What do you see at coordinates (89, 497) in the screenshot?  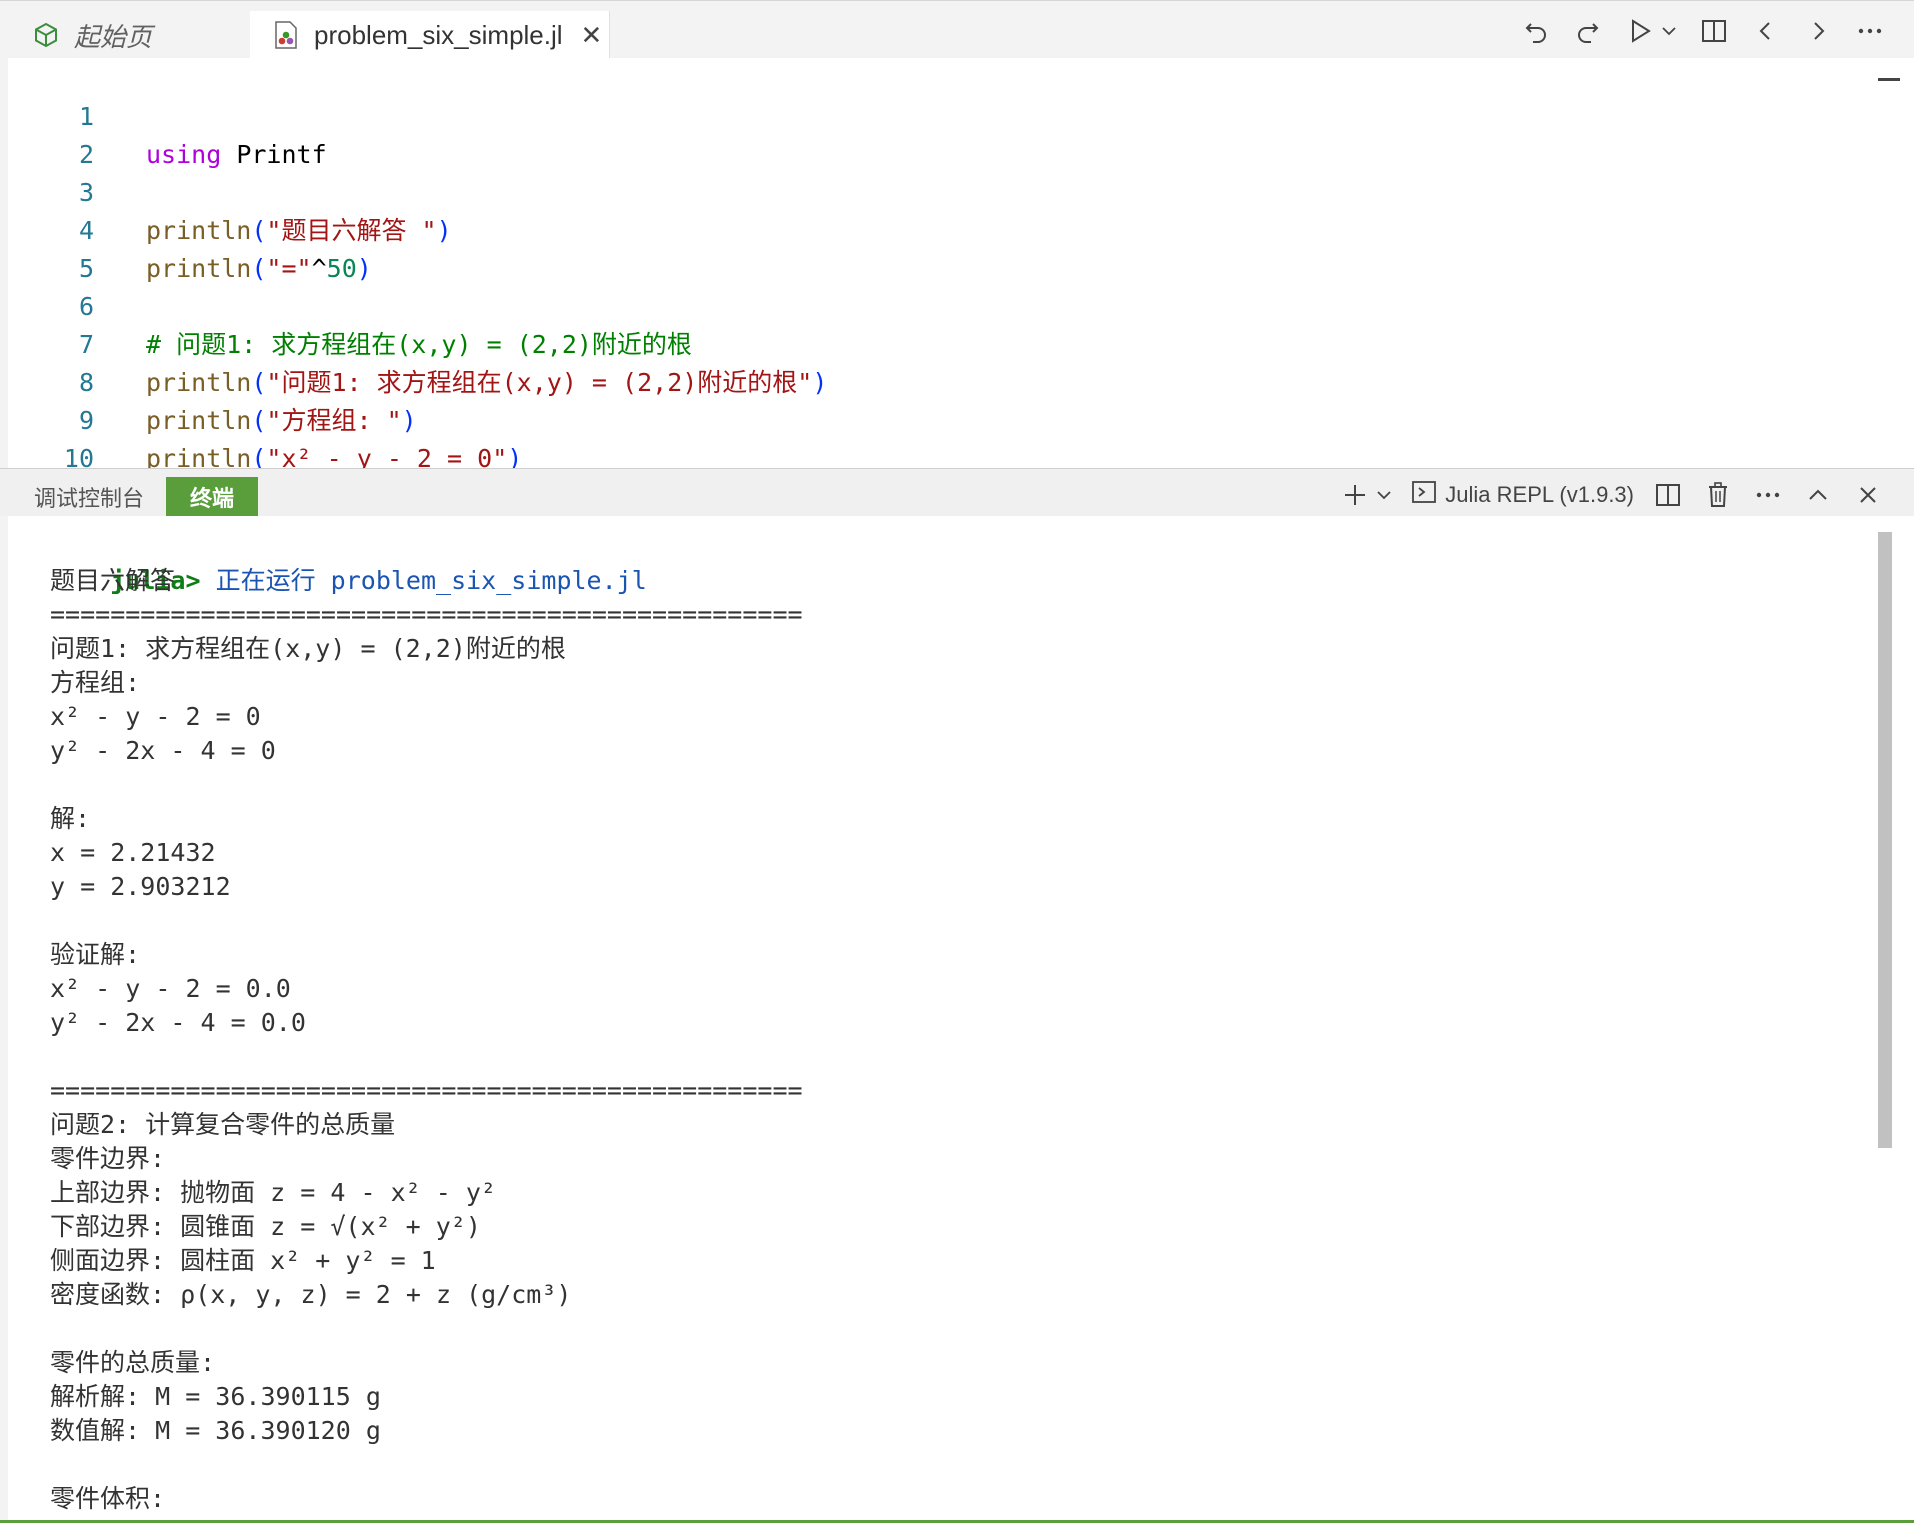 I see `tab-debug-console: 调试控制台` at bounding box center [89, 497].